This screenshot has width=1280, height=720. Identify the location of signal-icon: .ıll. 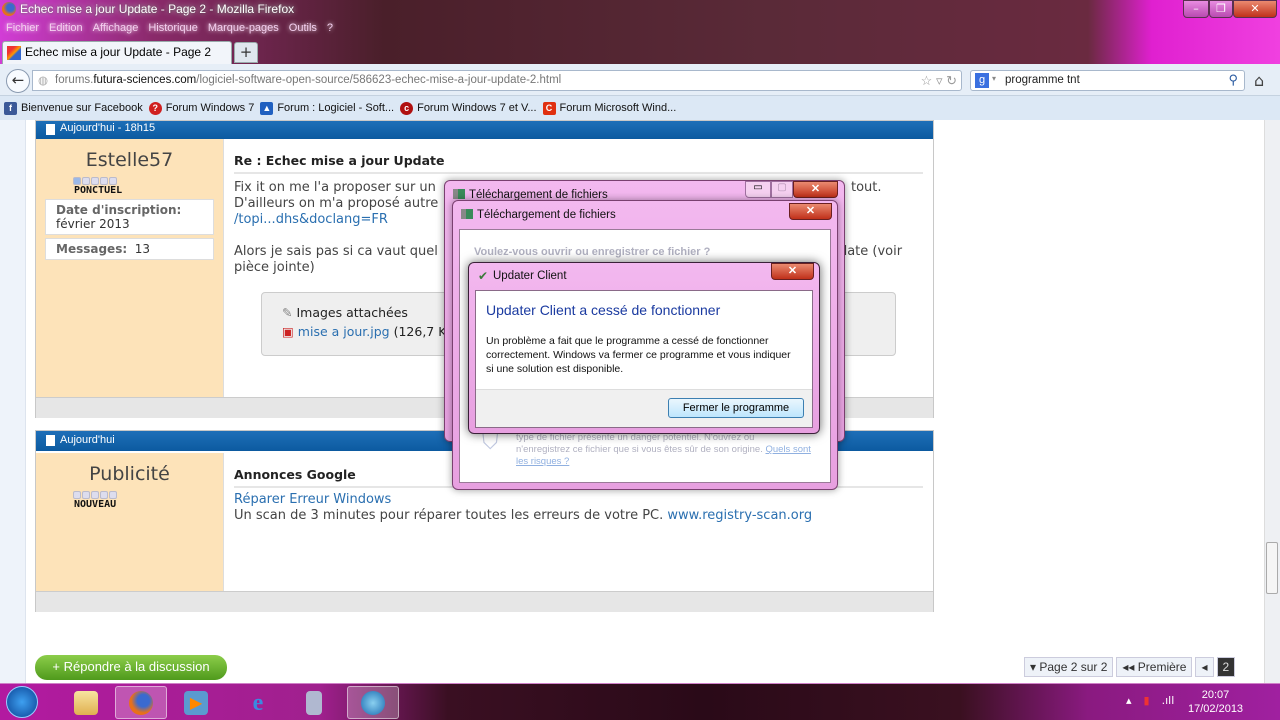
(1168, 700).